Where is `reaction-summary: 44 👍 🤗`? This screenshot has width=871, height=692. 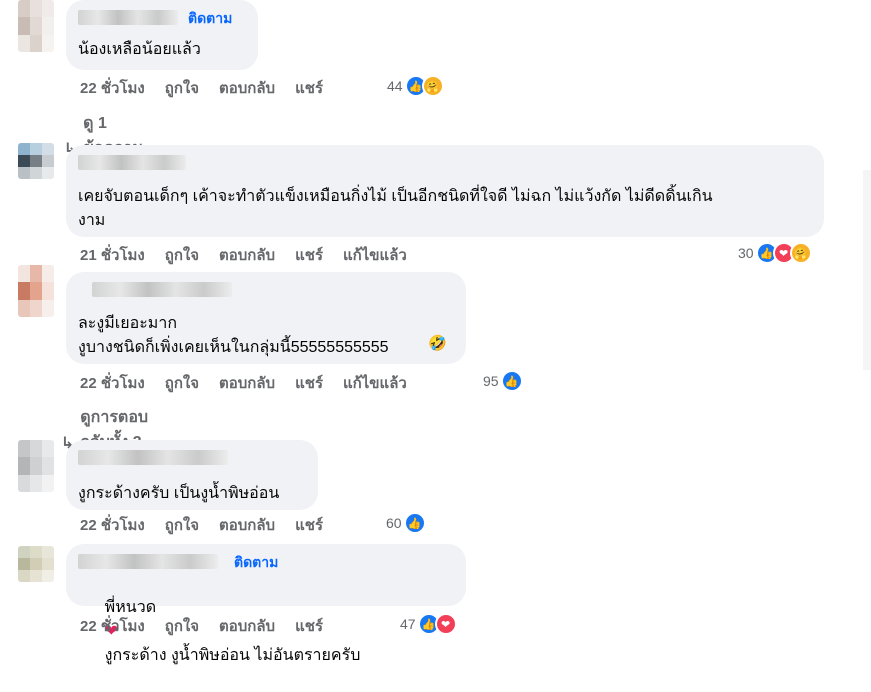 reaction-summary: 44 👍 🤗 is located at coordinates (415, 86).